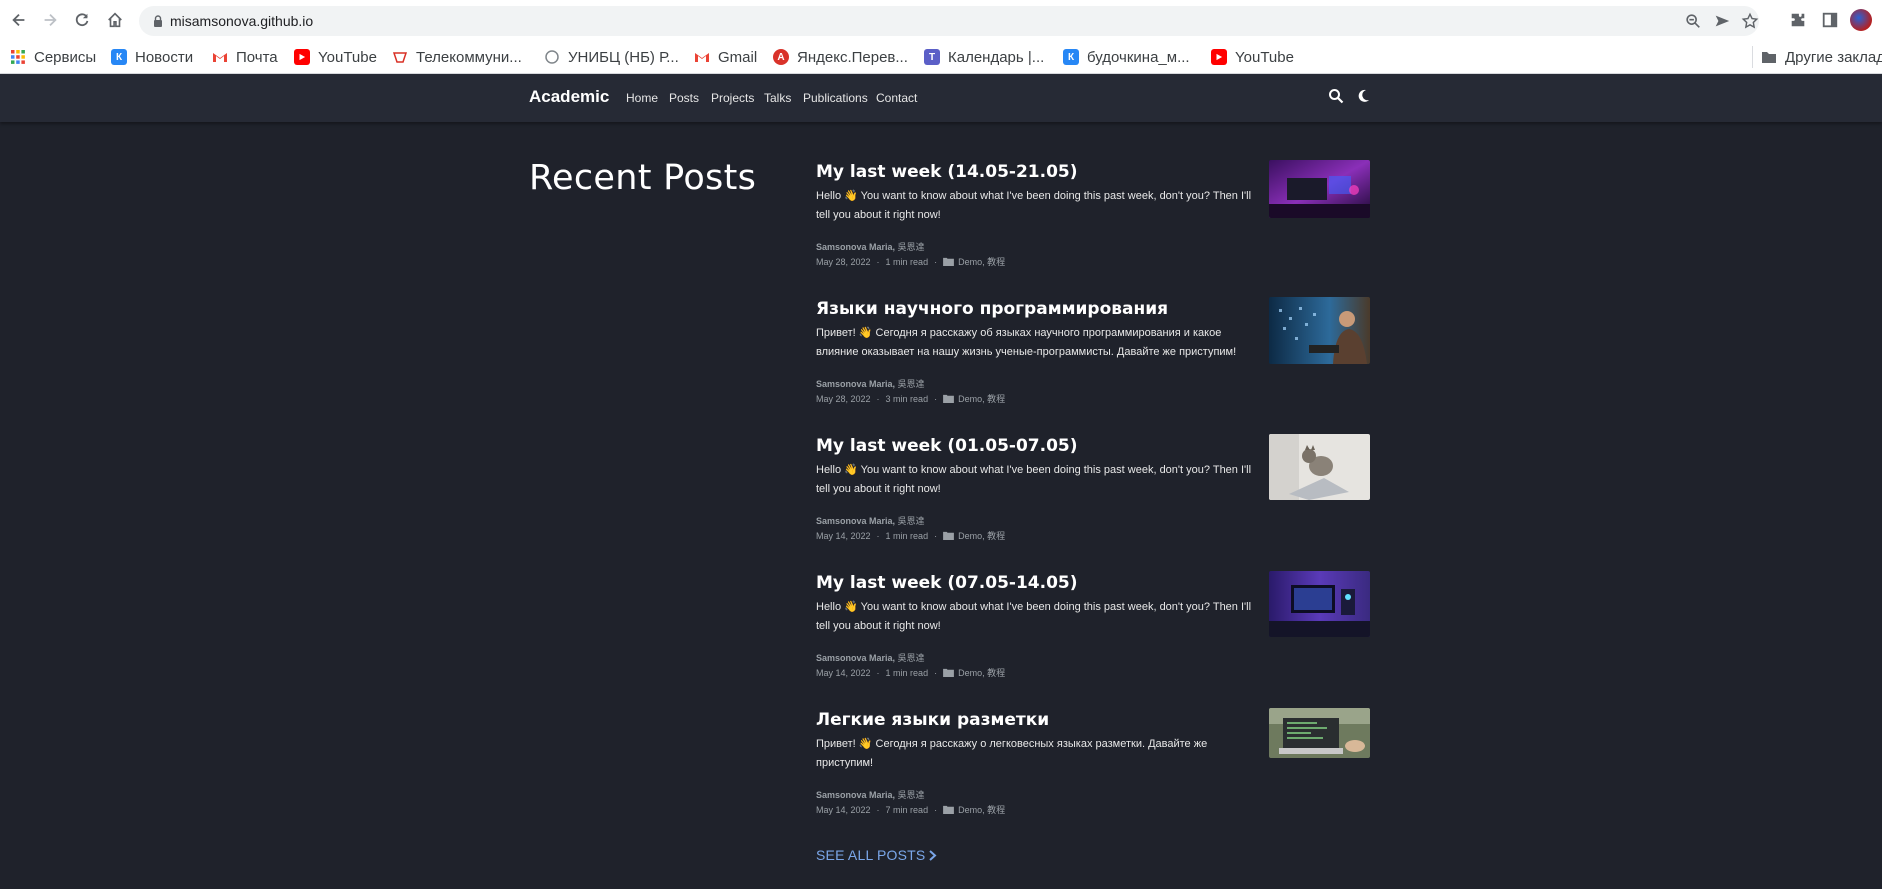  I want to click on bookmark-services: Сервисы, so click(53, 57).